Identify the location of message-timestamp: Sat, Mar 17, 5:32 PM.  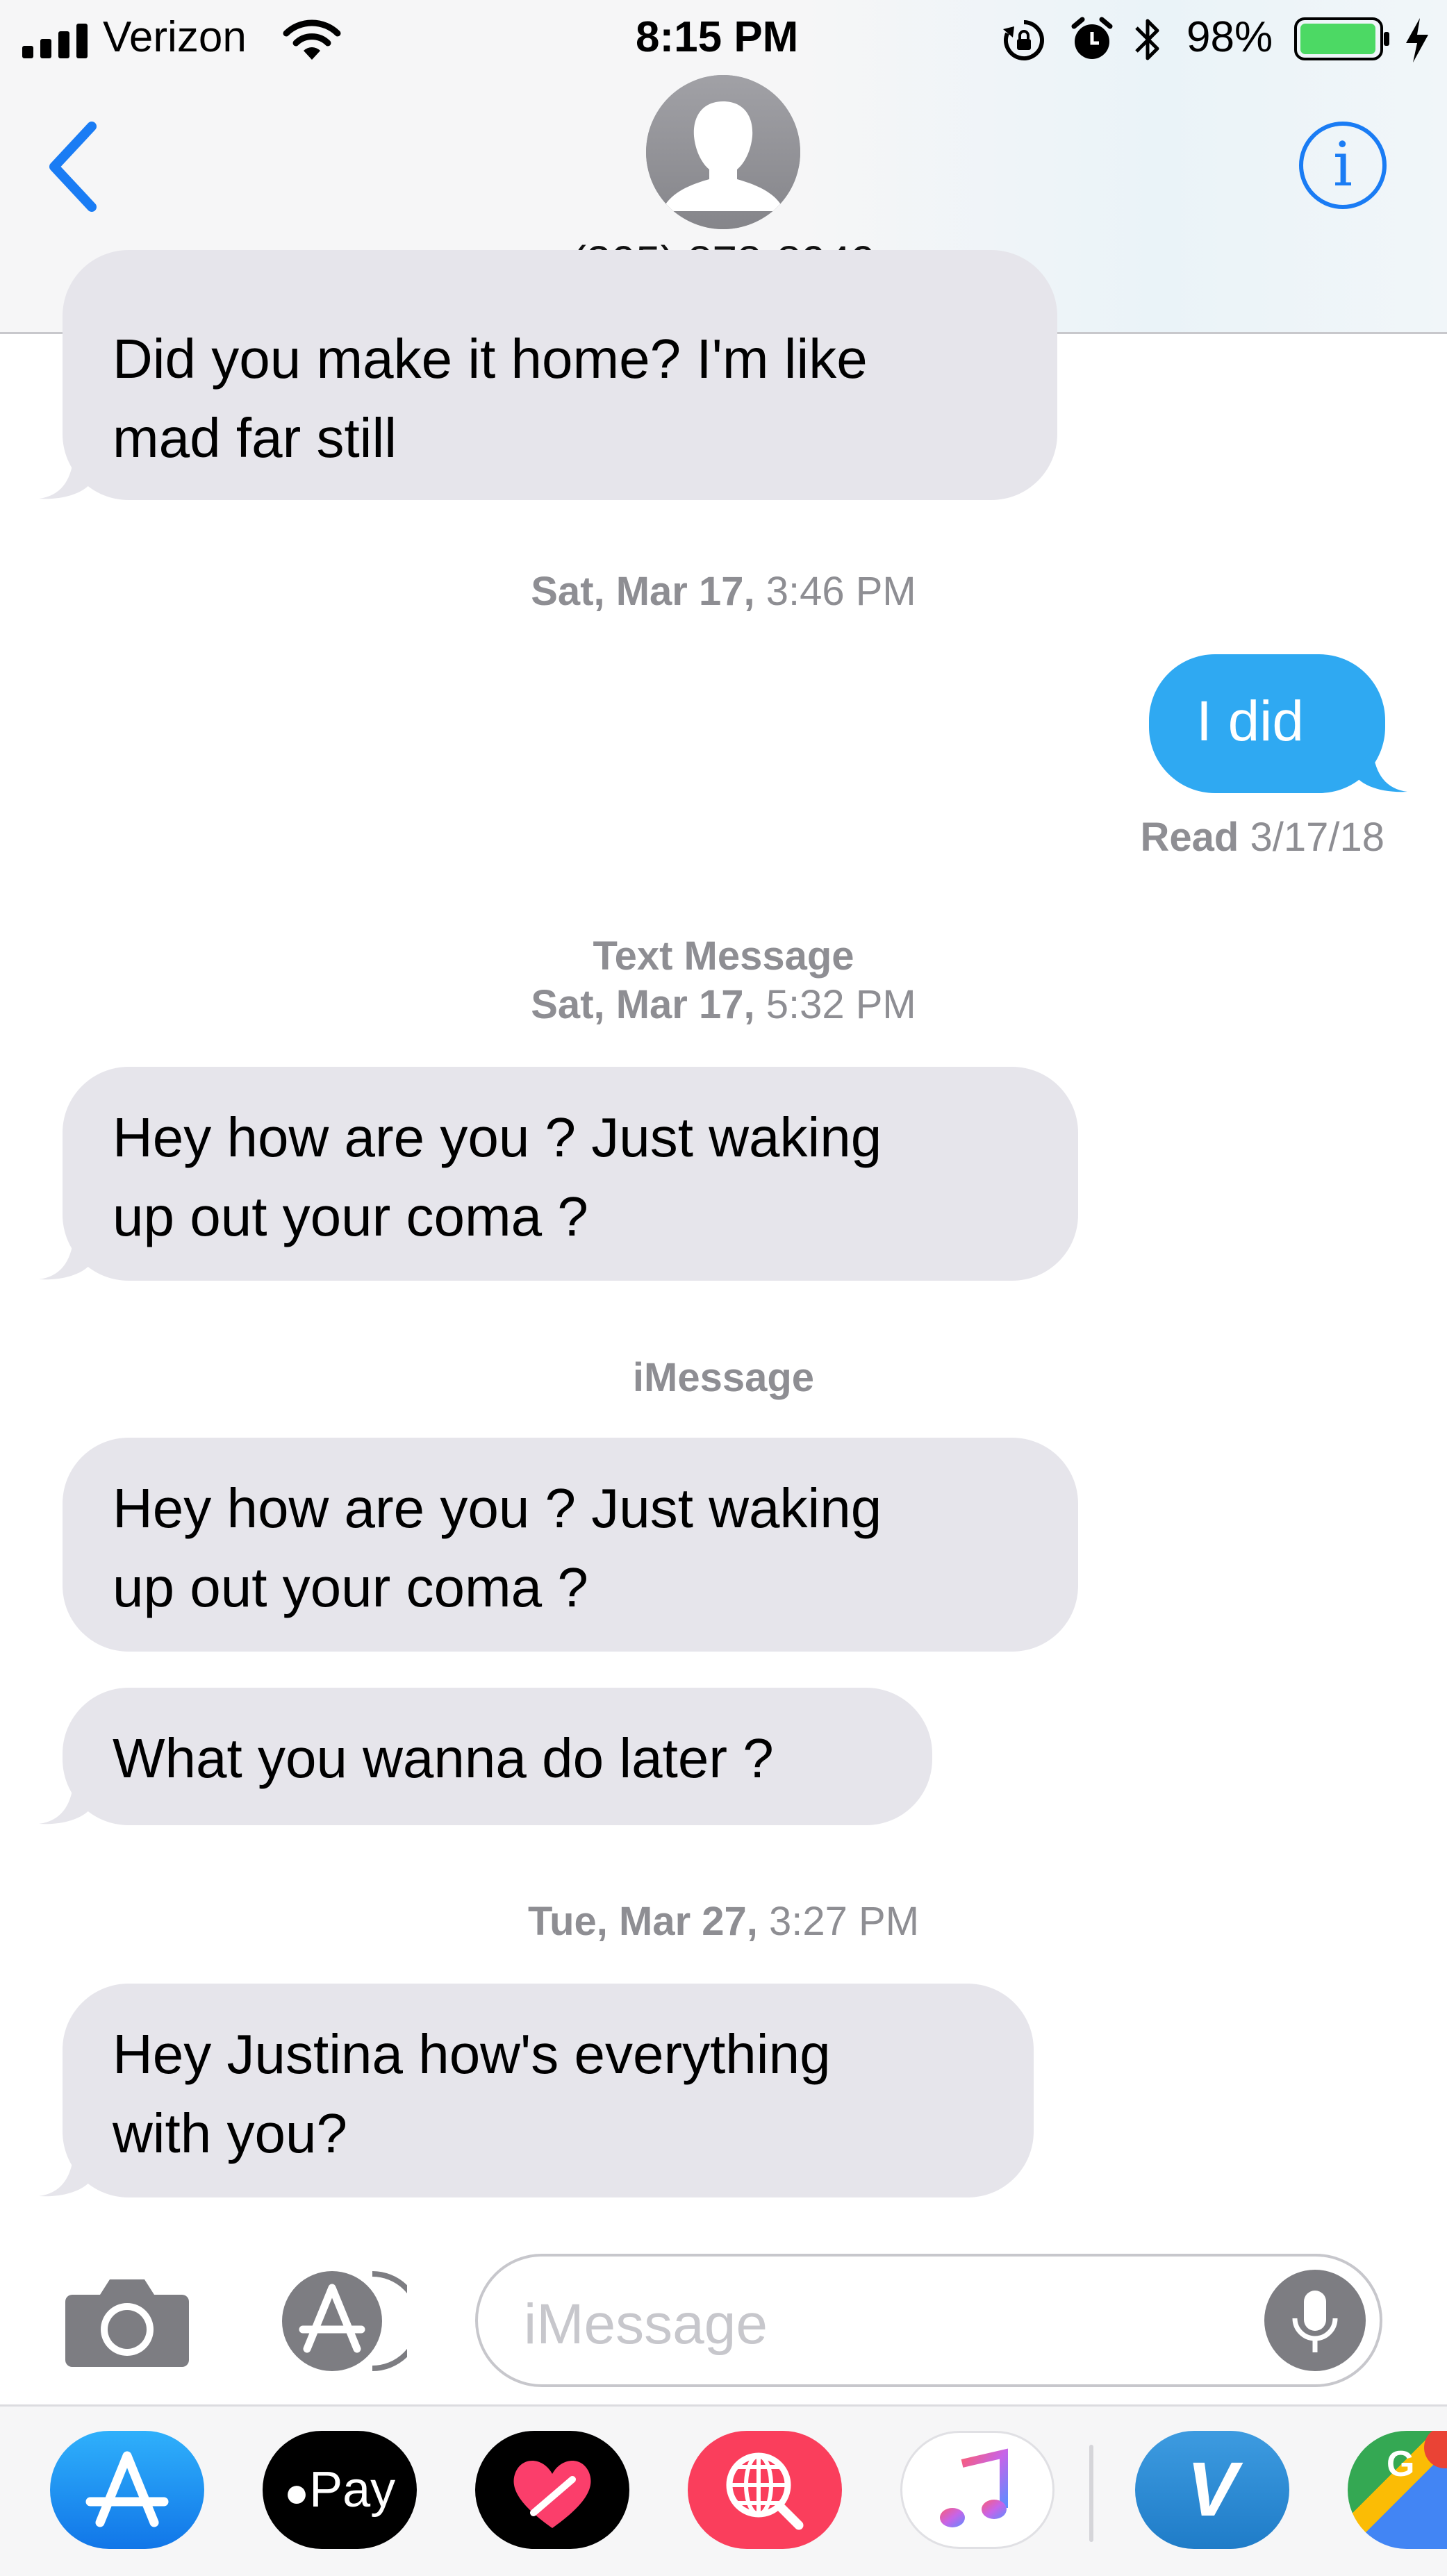
(723, 1004).